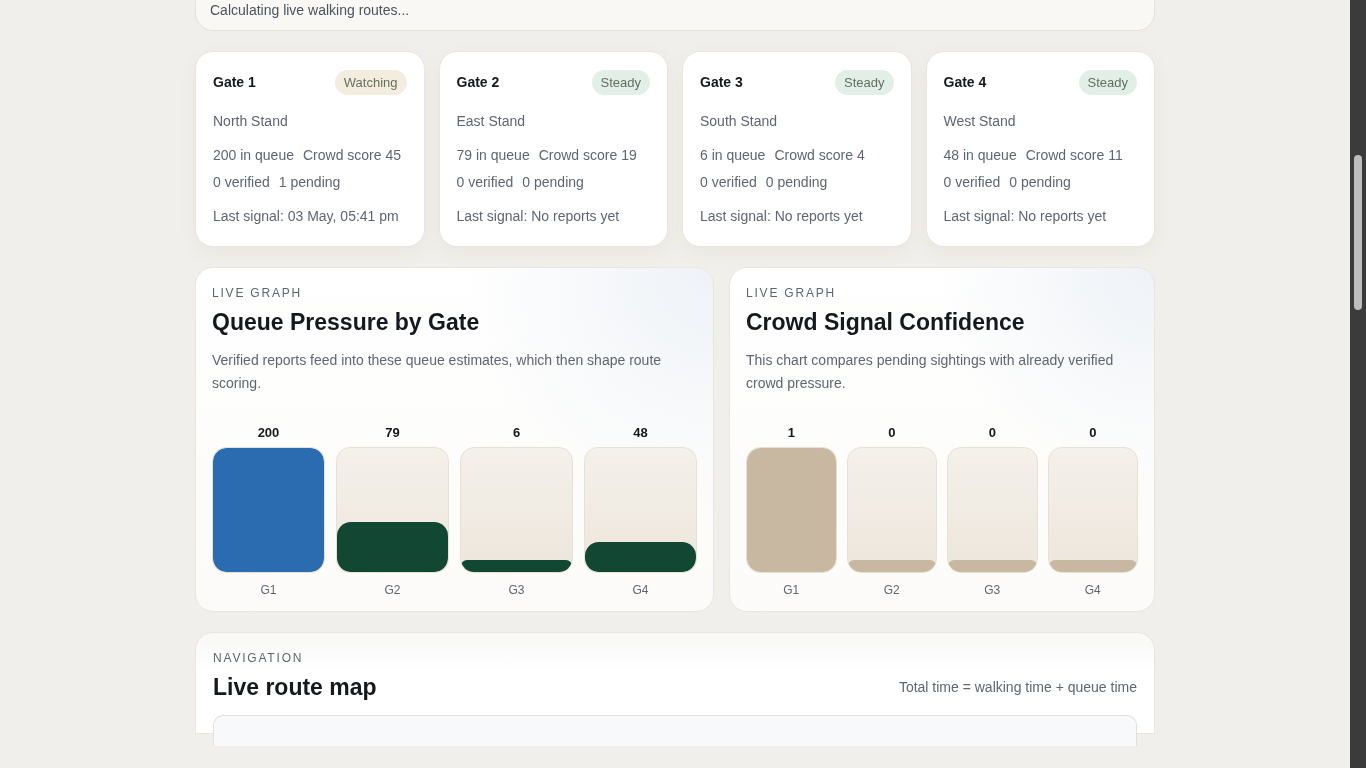 The width and height of the screenshot is (1366, 768). I want to click on bar-value: 200, so click(268, 432).